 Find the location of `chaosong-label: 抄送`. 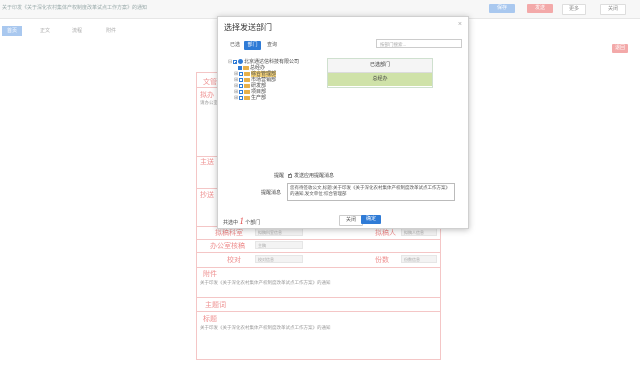

chaosong-label: 抄送 is located at coordinates (207, 195).